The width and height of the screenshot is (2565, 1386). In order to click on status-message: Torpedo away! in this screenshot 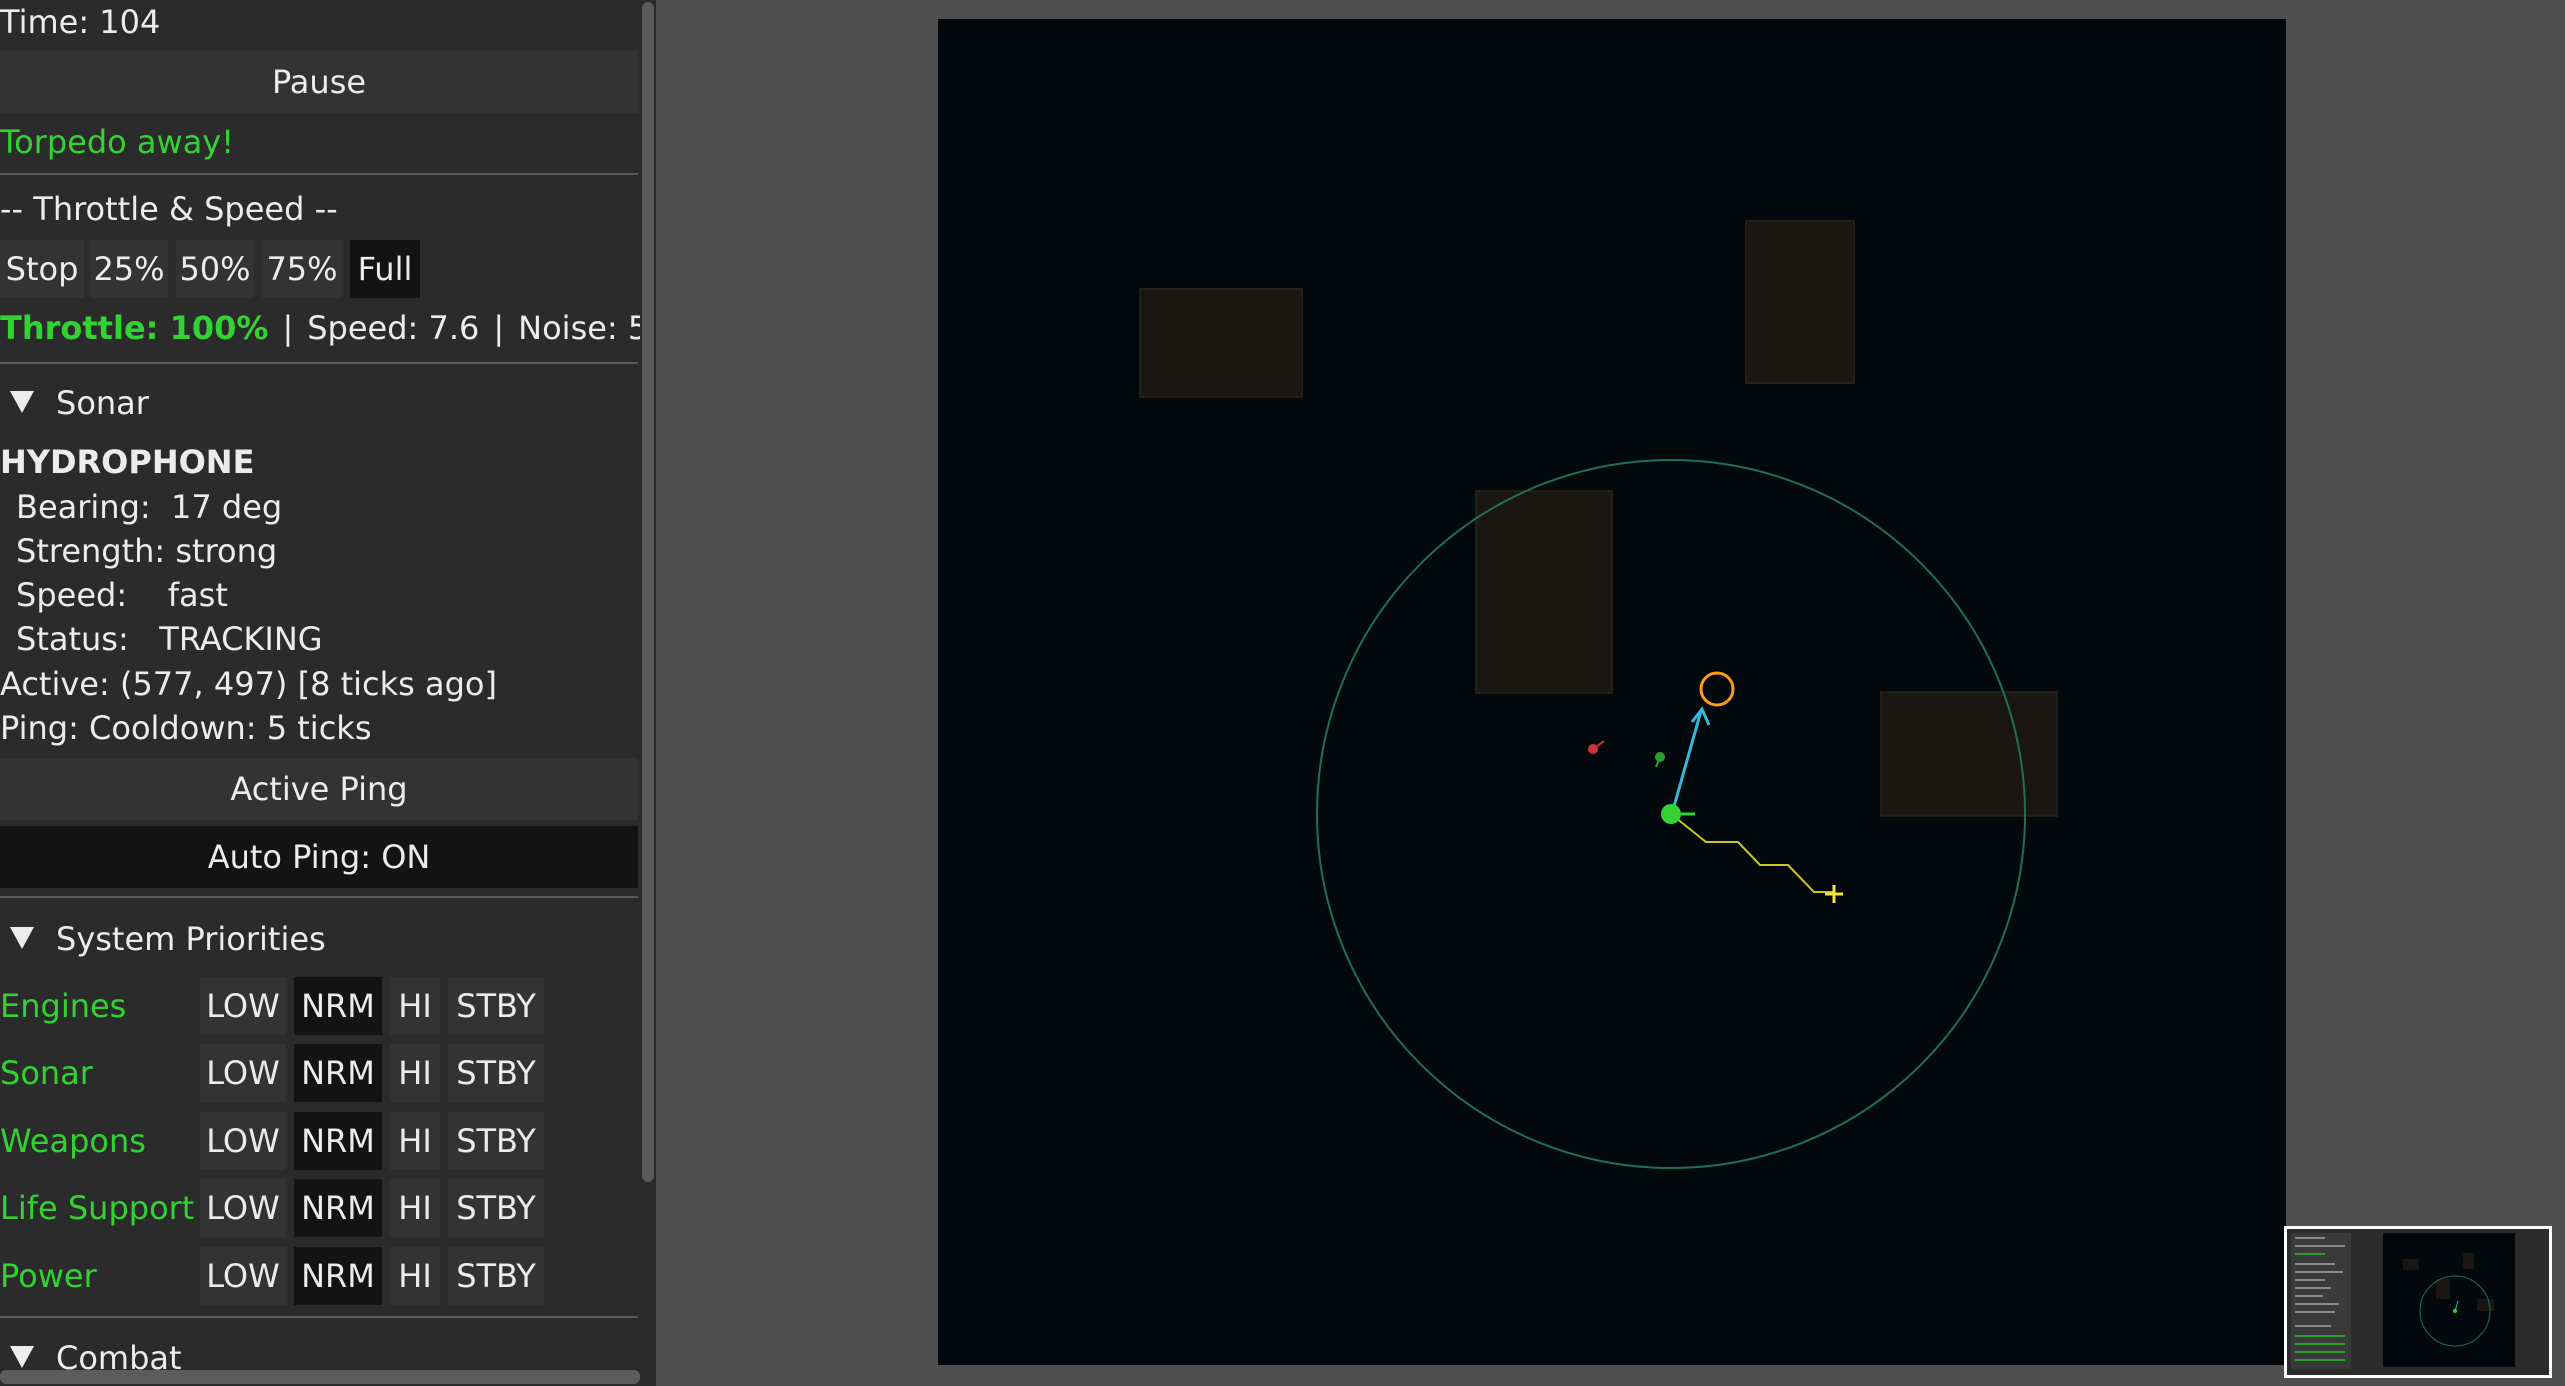, I will do `click(117, 142)`.